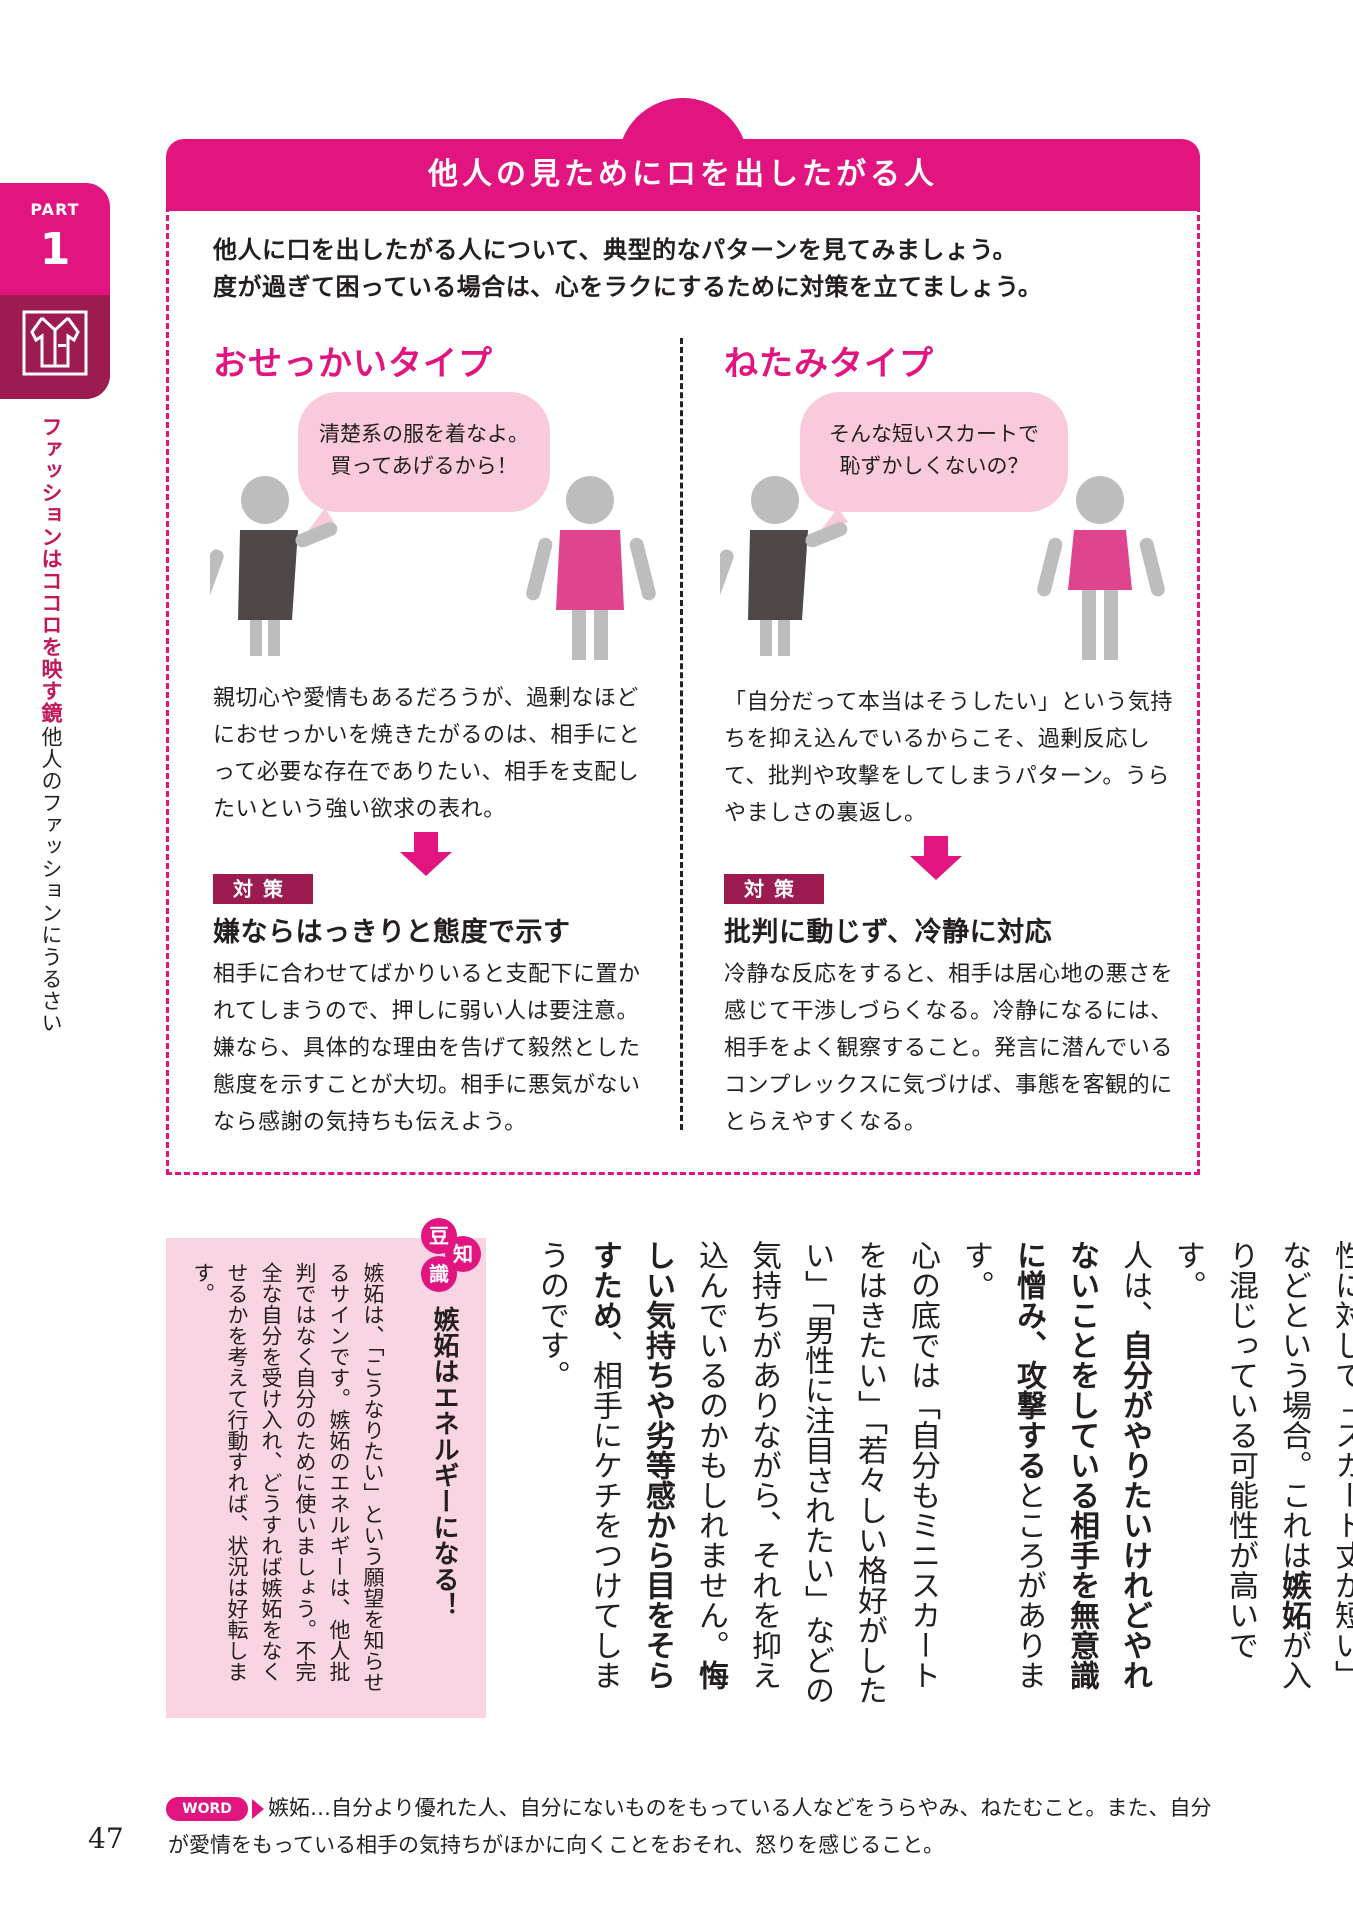 The image size is (1353, 1920). What do you see at coordinates (942, 568) in the screenshot?
I see `right-illustration` at bounding box center [942, 568].